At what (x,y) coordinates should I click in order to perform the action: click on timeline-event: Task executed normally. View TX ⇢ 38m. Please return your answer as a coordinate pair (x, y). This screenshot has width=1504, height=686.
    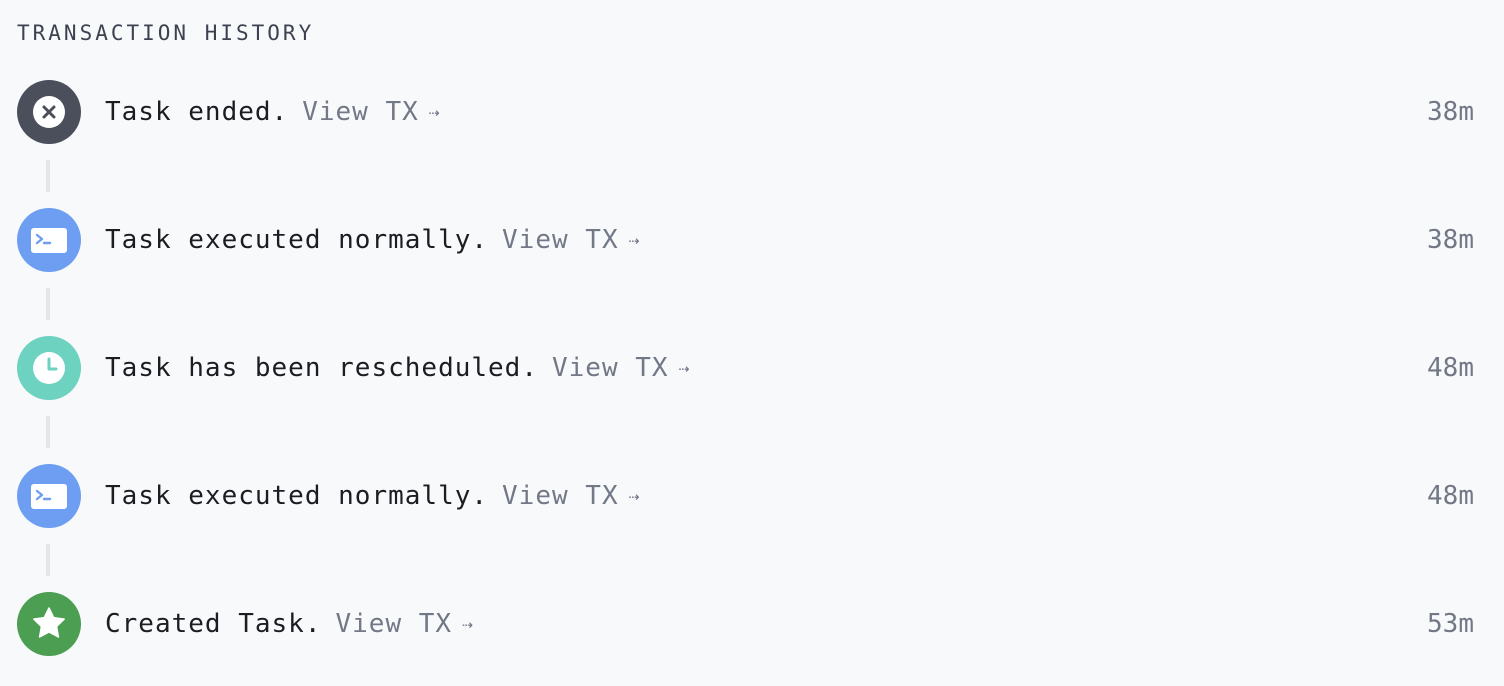
    Looking at the image, I should click on (745, 240).